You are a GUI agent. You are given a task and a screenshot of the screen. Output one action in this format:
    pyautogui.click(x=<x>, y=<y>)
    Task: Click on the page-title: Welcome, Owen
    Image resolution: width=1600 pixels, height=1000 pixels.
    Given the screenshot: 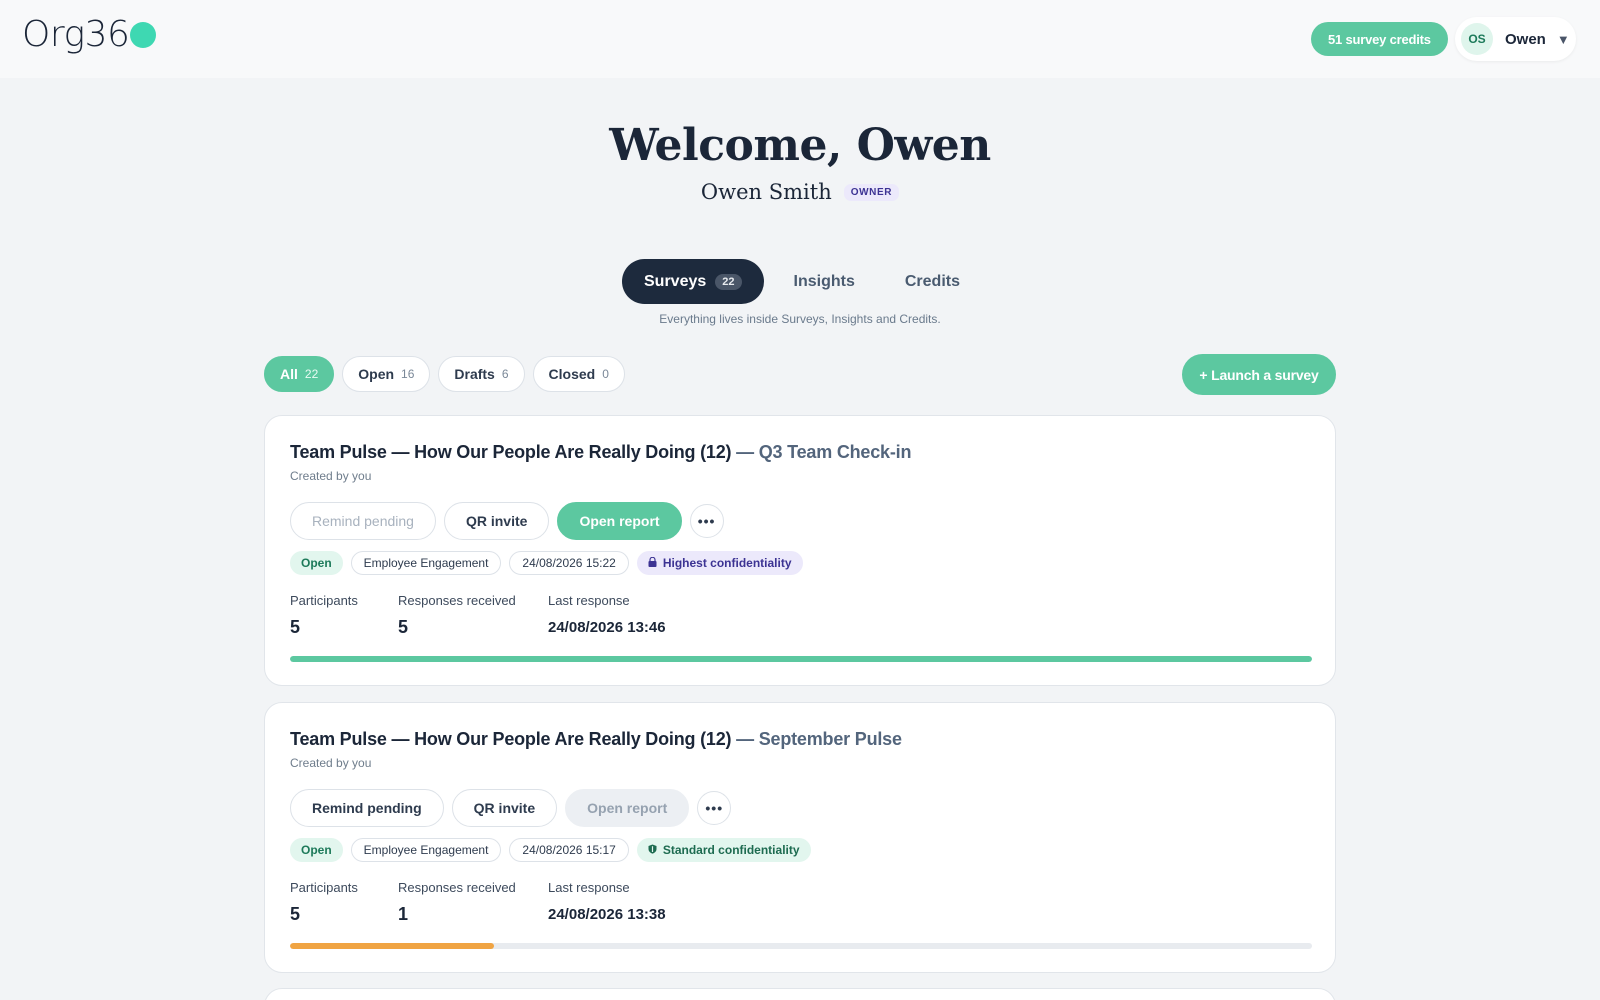 What is the action you would take?
    pyautogui.click(x=800, y=145)
    